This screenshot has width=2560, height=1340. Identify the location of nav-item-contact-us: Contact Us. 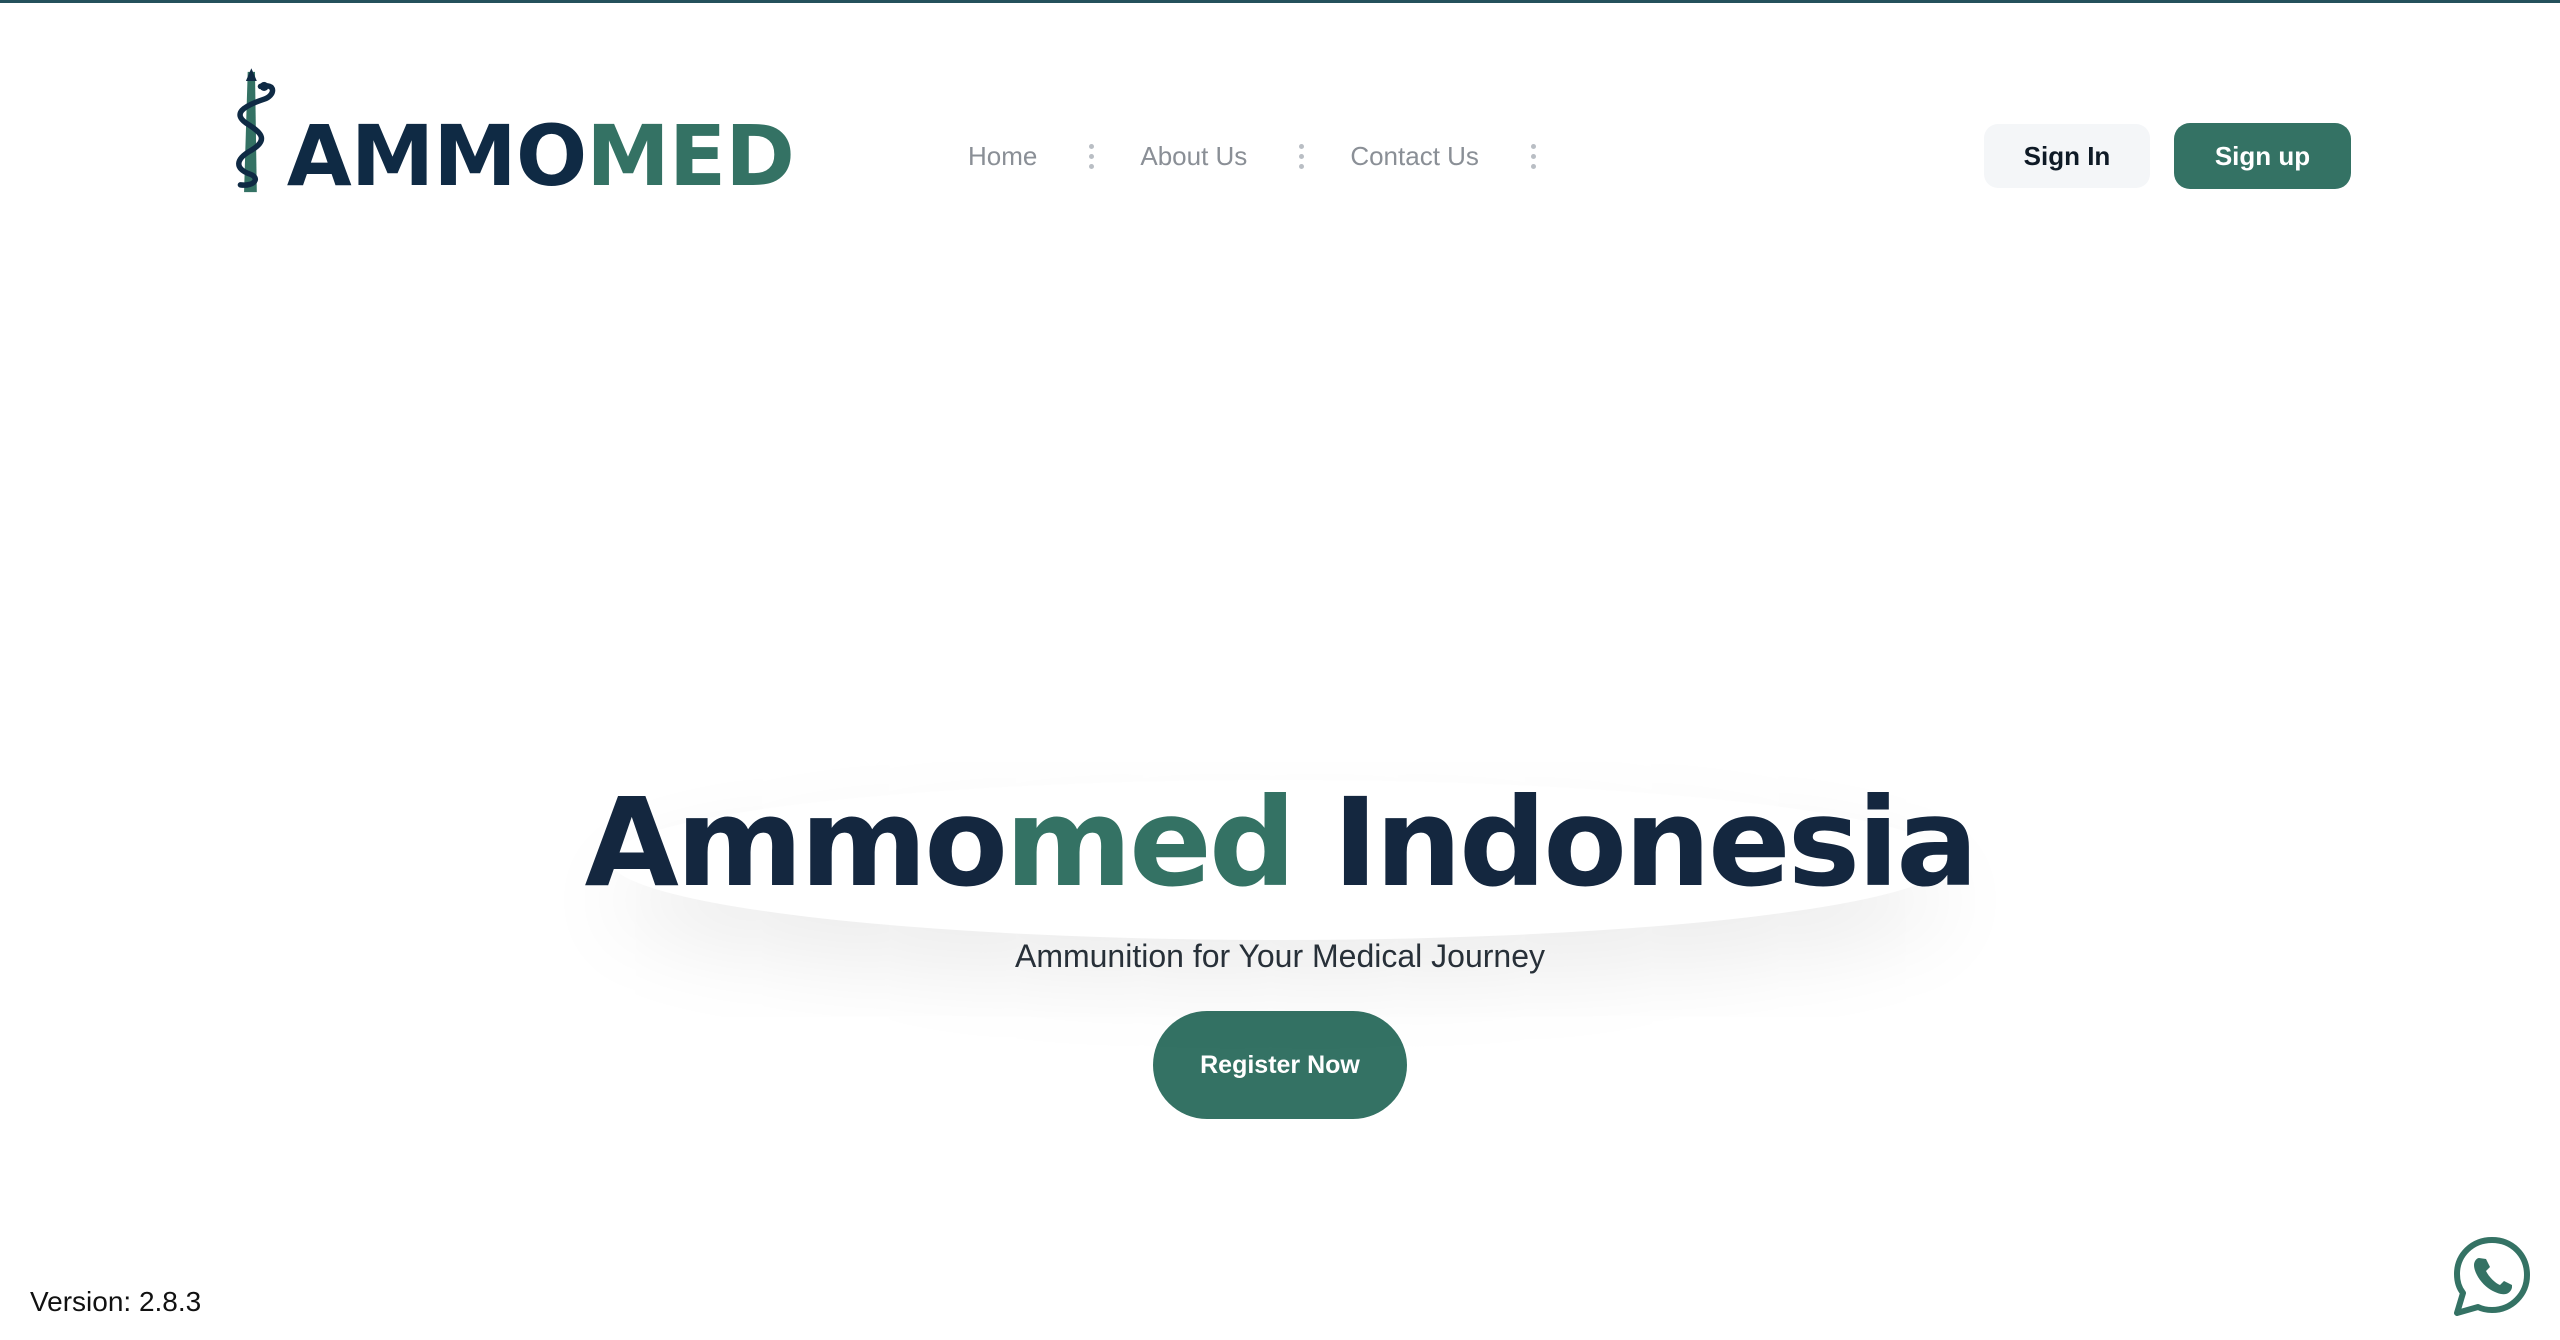
(1414, 156).